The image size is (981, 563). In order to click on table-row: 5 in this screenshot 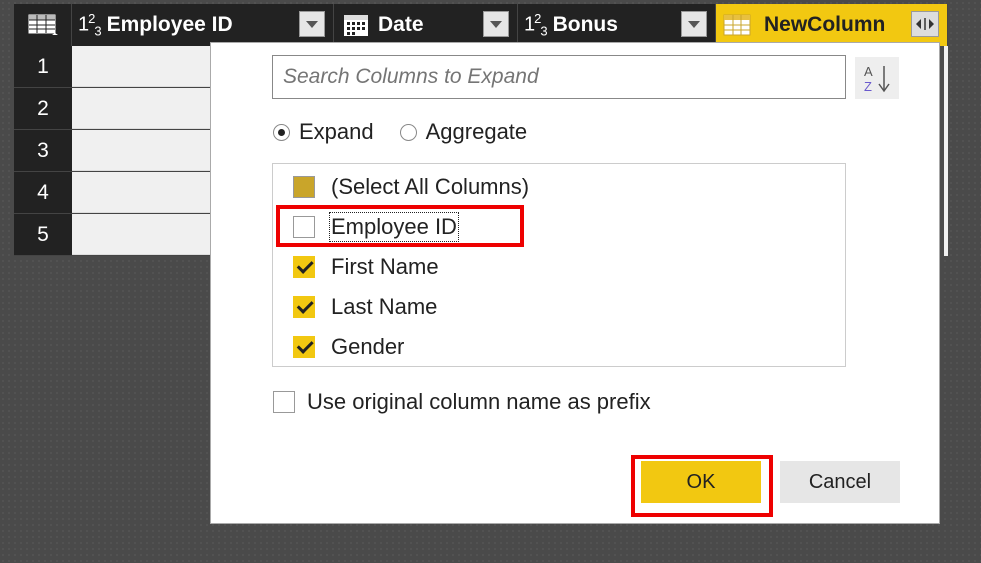, I will do `click(114, 235)`.